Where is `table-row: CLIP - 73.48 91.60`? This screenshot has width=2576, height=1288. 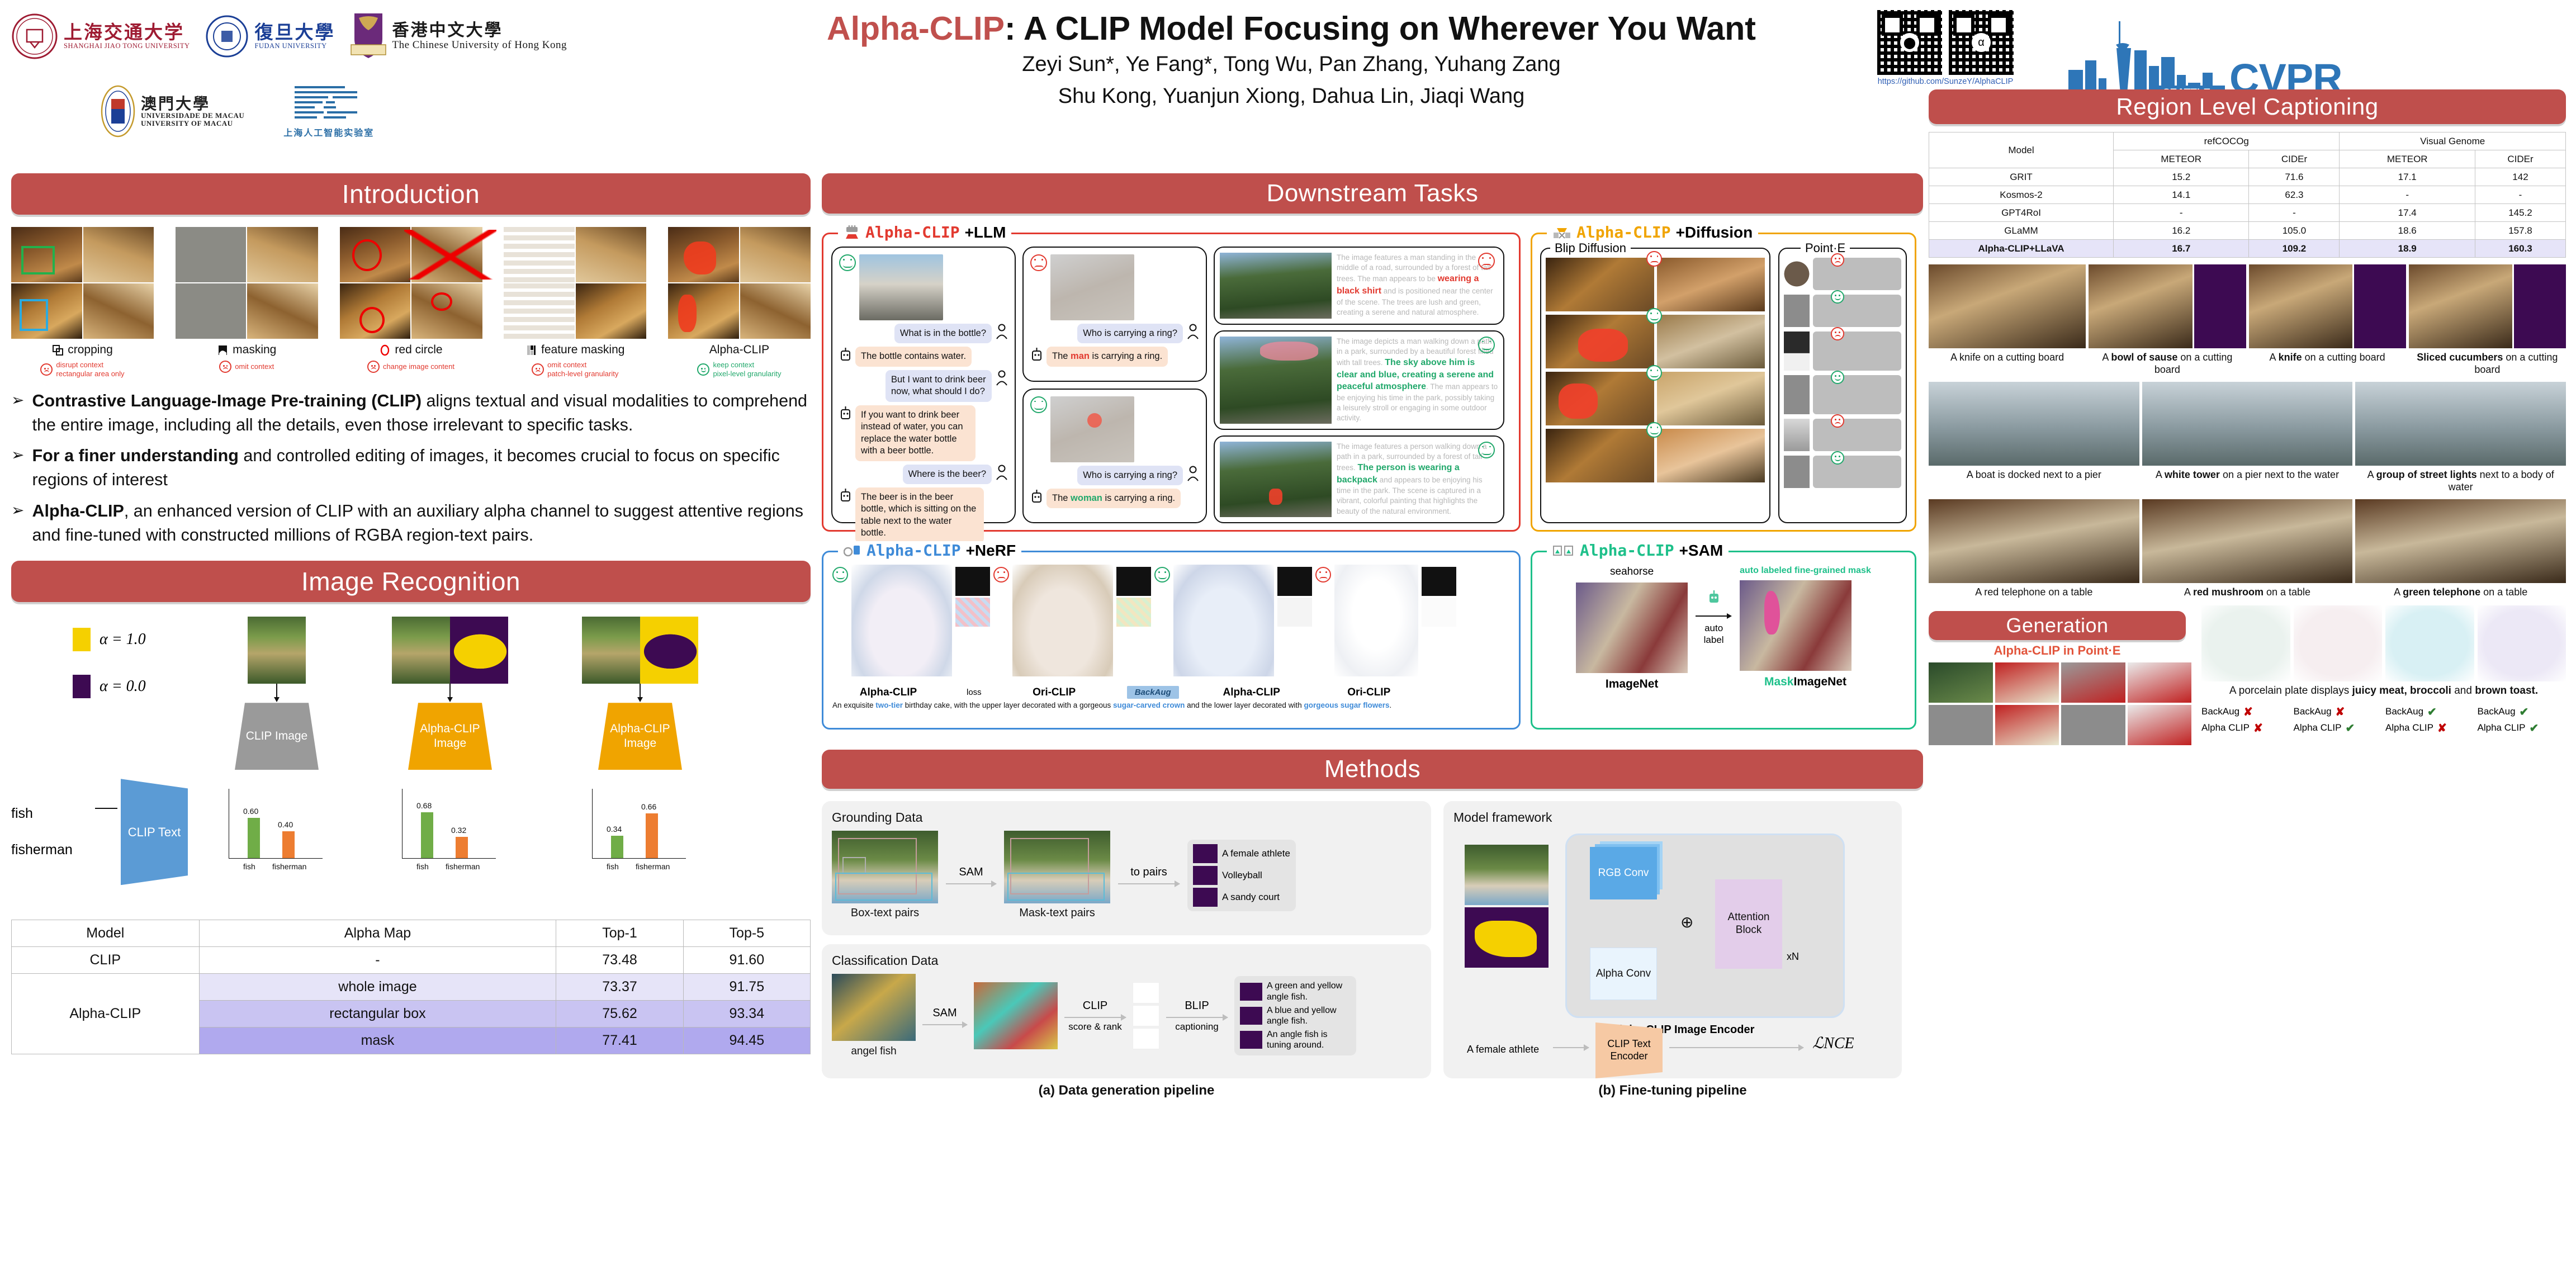 table-row: CLIP - 73.48 91.60 is located at coordinates (411, 960).